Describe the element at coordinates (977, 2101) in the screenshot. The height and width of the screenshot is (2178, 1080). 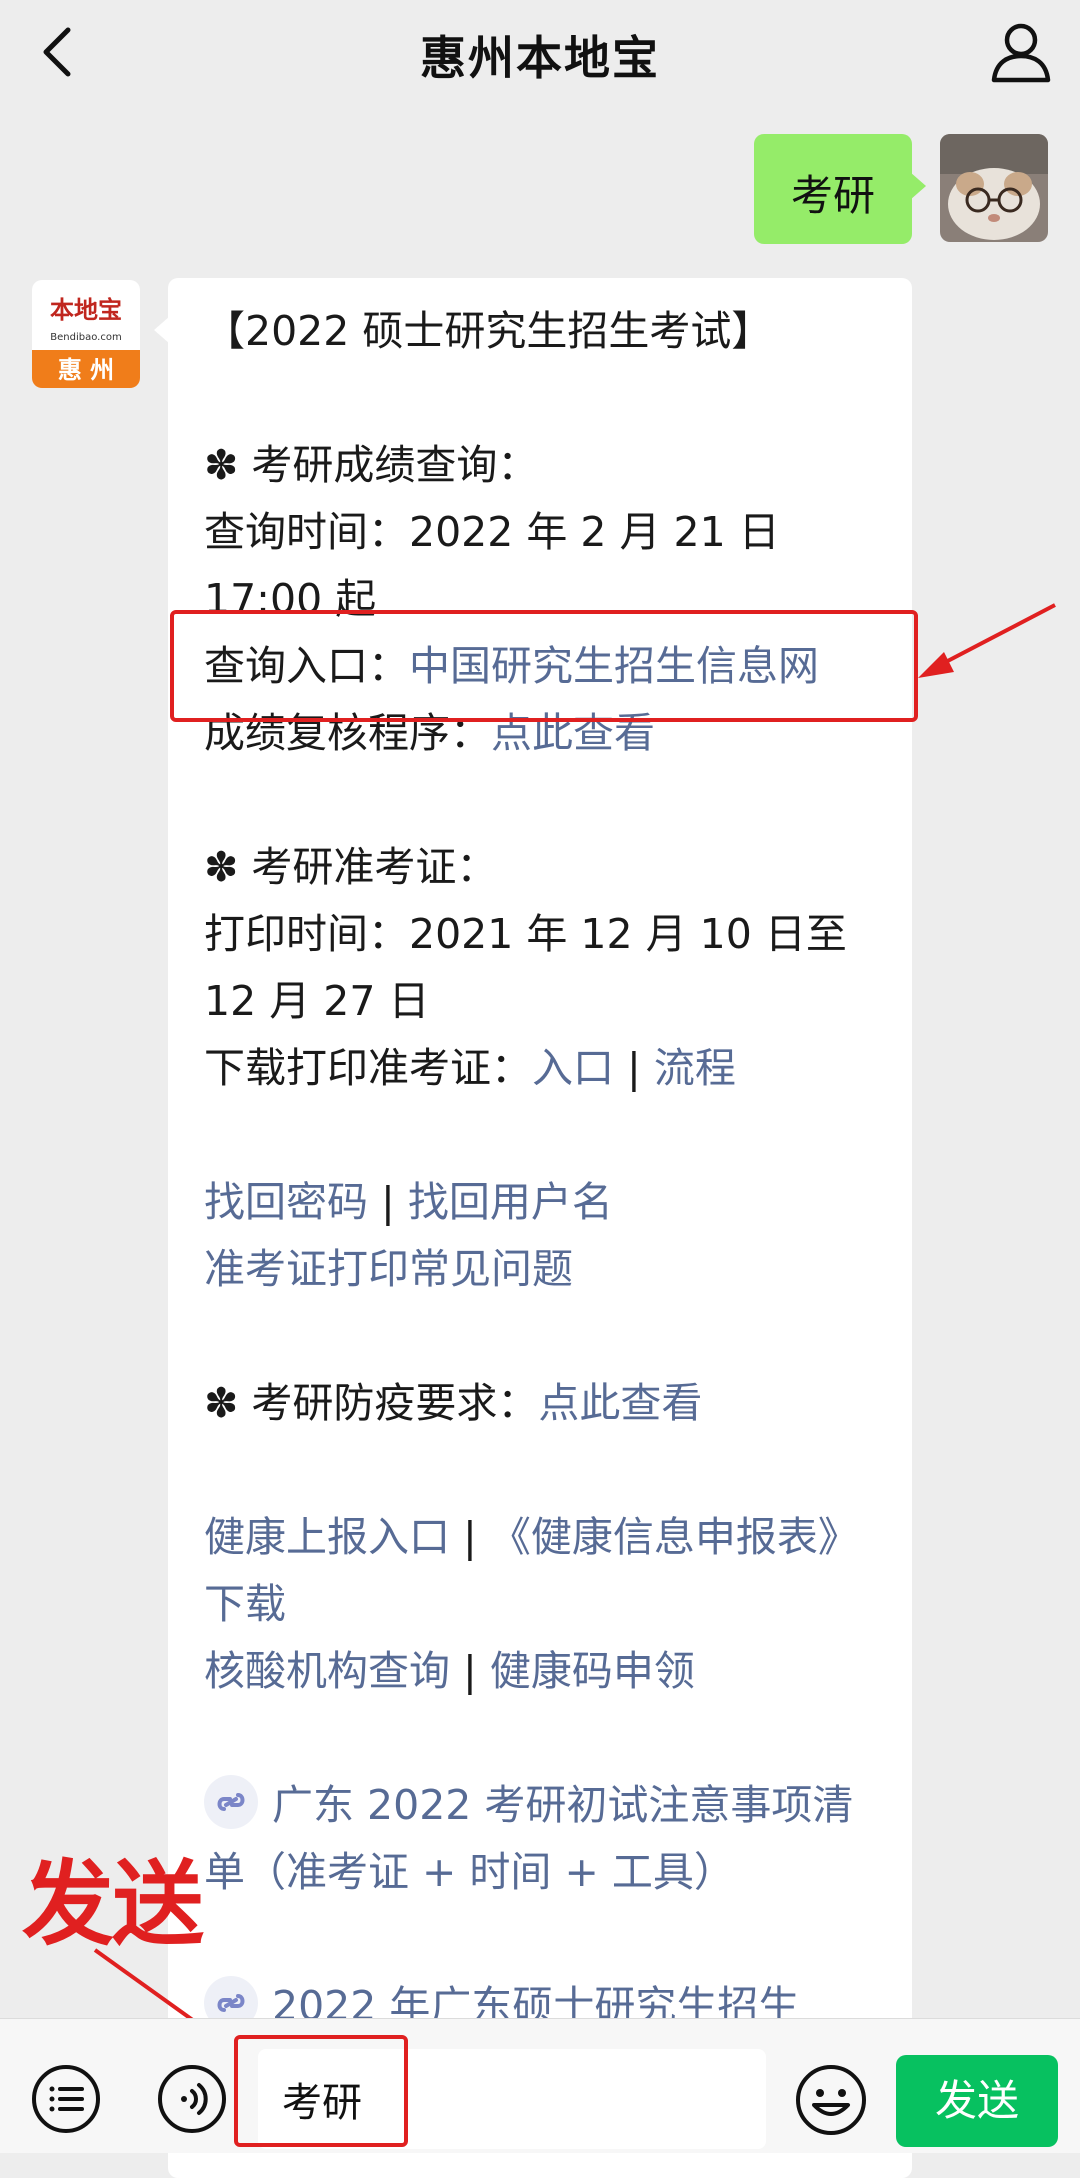
I see `send-button: 发送` at that location.